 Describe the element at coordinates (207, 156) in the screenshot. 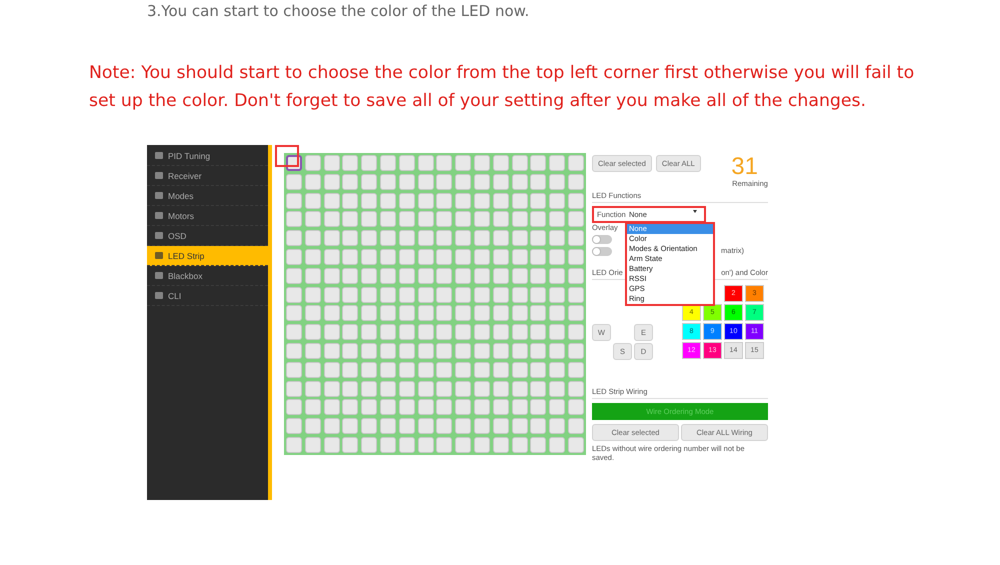

I see `sidebar-item: PID Tuning` at that location.